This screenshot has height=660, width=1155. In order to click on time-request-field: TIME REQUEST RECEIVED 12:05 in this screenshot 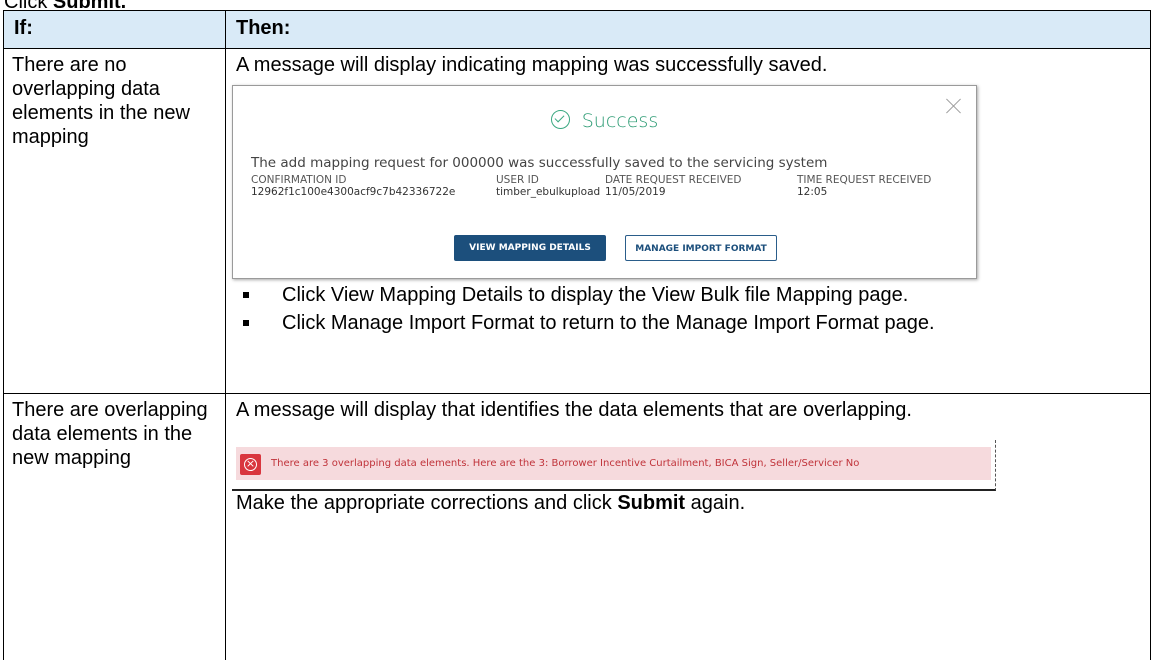, I will do `click(864, 186)`.